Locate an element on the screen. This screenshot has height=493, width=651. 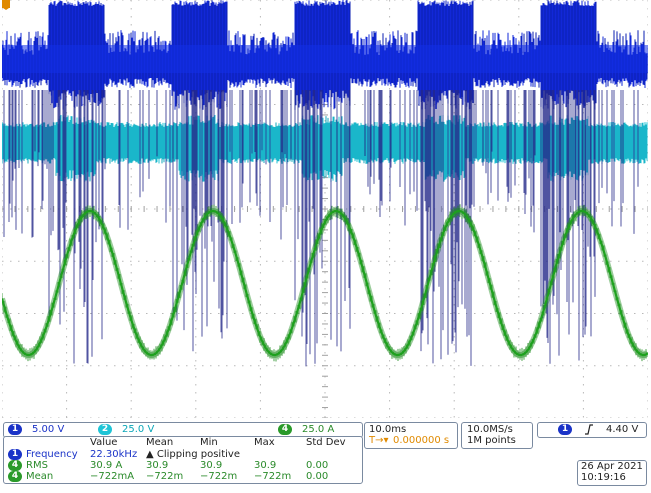
rising-edge-icon is located at coordinates (589, 429).